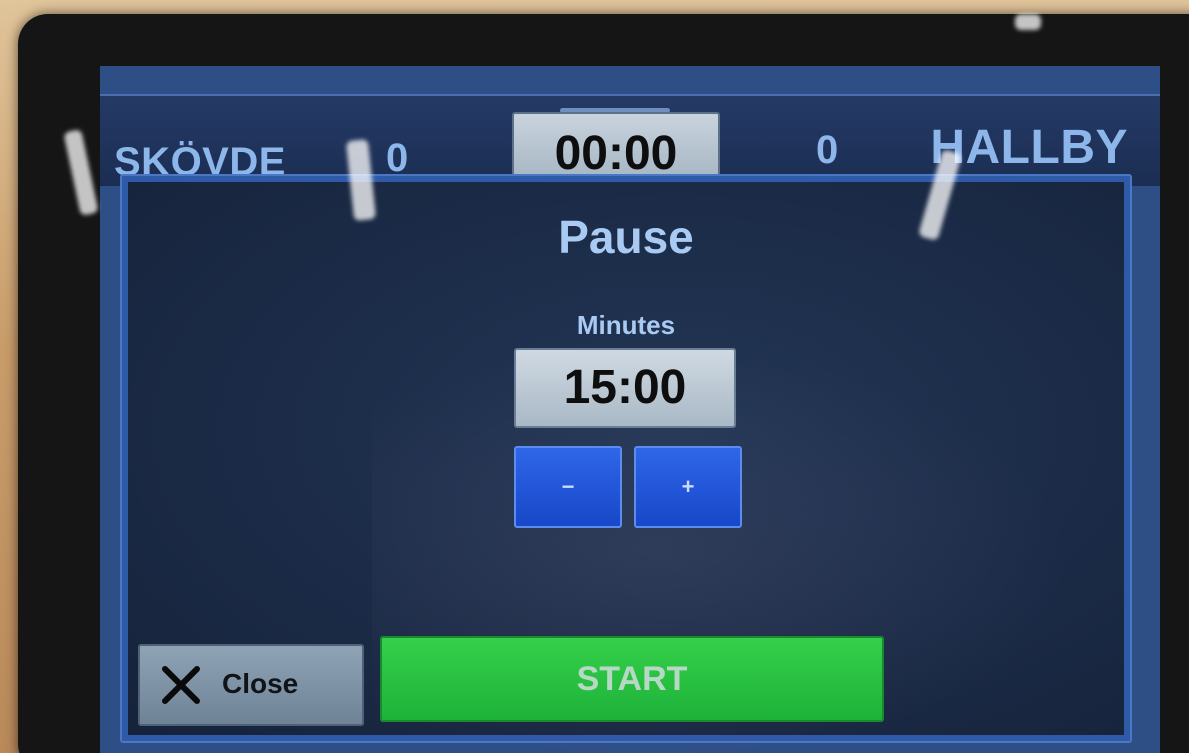 This screenshot has width=1189, height=753. Describe the element at coordinates (181, 685) in the screenshot. I see `close-icon` at that location.